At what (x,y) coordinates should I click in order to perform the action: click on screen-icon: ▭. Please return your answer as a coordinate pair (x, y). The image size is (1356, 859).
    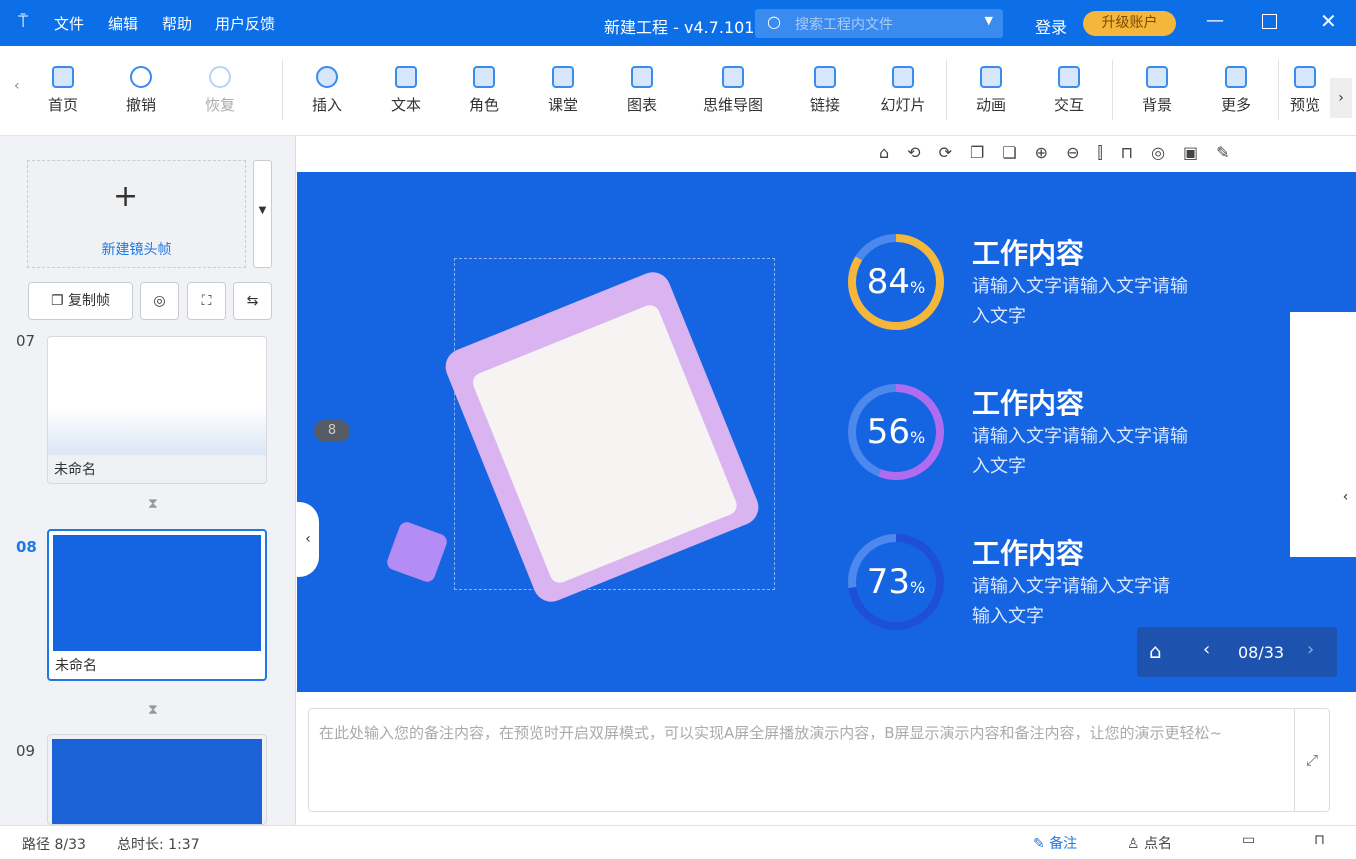
    Looking at the image, I should click on (1248, 840).